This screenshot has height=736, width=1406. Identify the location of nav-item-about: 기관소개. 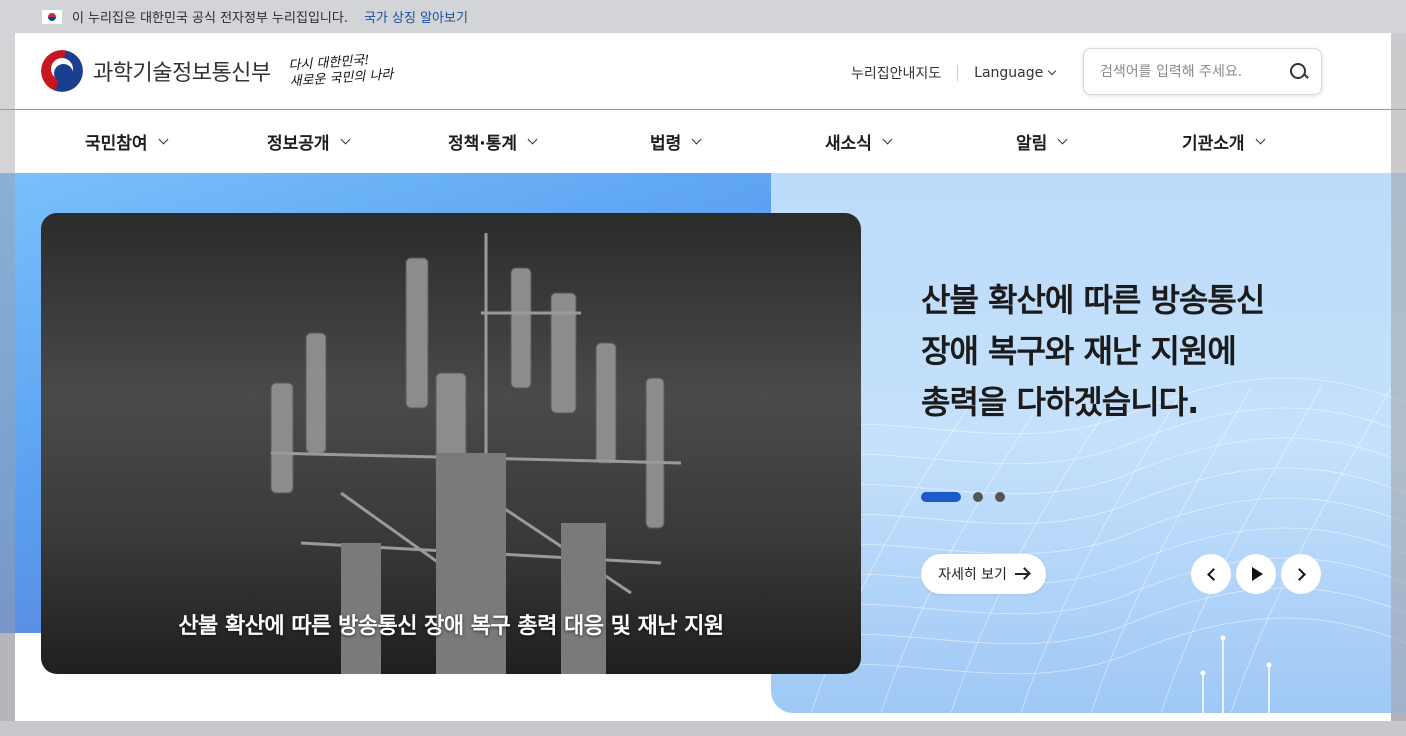
(1224, 141).